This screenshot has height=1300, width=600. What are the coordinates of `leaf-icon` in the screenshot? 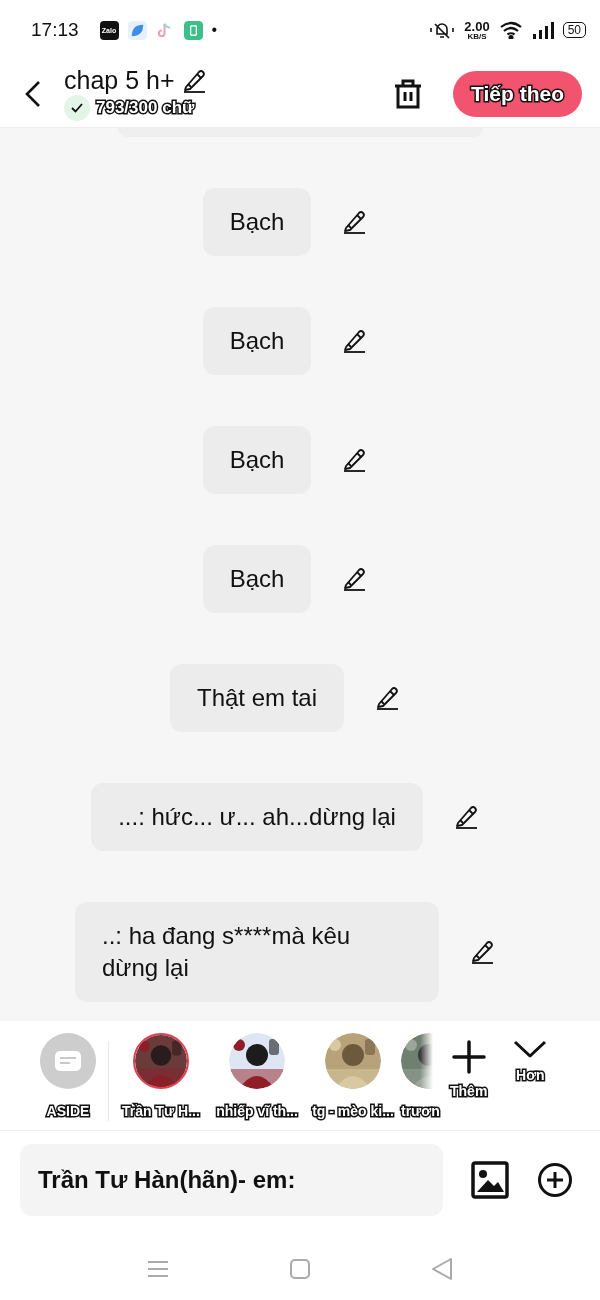 It's located at (137, 30).